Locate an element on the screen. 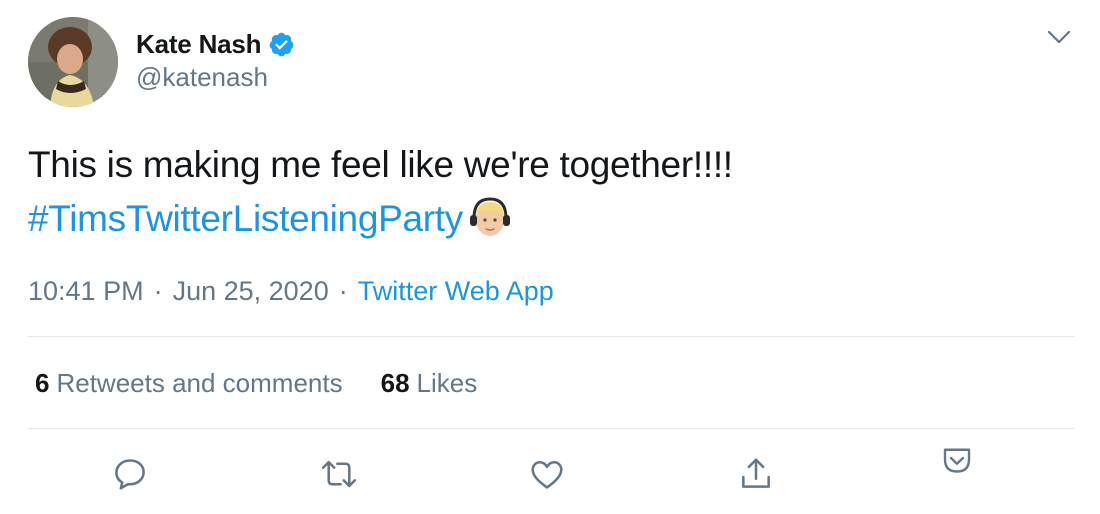  tweet-text-line-2: #TimsTwitterListeningParty is located at coordinates (548, 219).